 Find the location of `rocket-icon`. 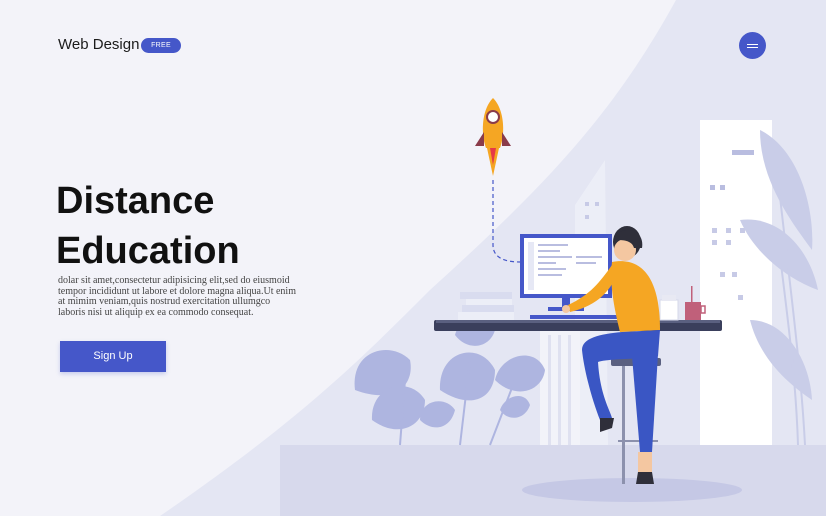

rocket-icon is located at coordinates (493, 137).